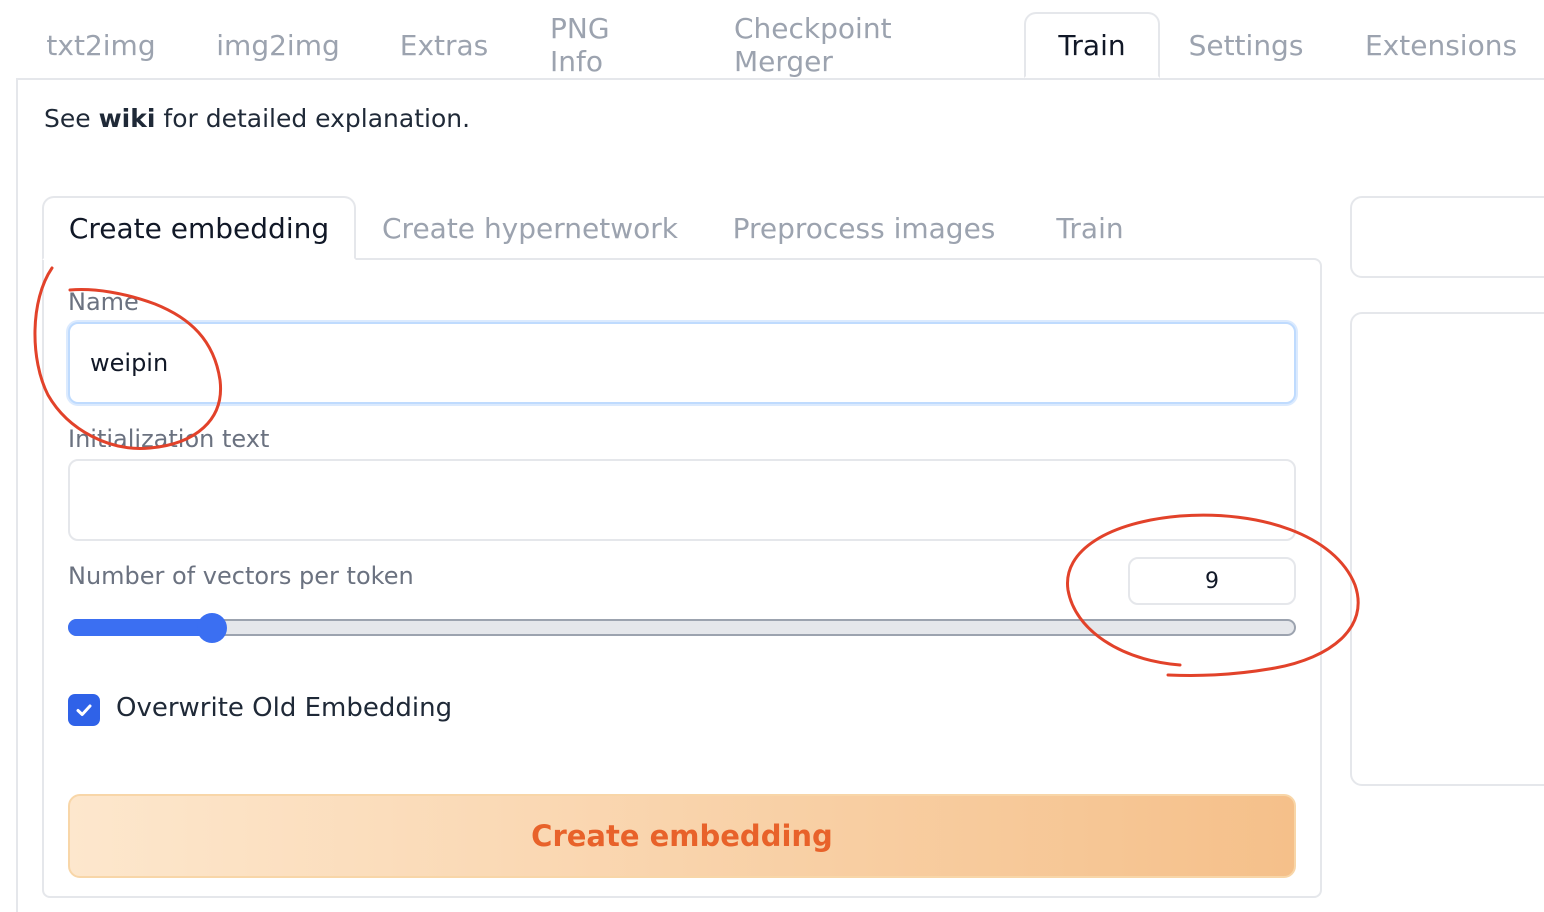 The height and width of the screenshot is (912, 1544). Describe the element at coordinates (241, 576) in the screenshot. I see `vectors-per-token-label: Number of vectors per token` at that location.